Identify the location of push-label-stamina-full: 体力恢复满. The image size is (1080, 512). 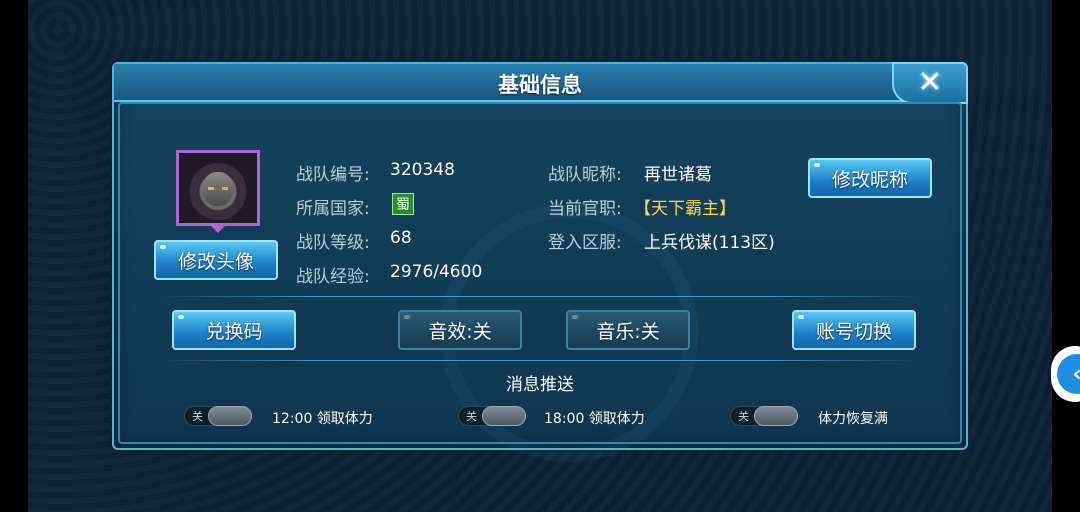
(853, 419).